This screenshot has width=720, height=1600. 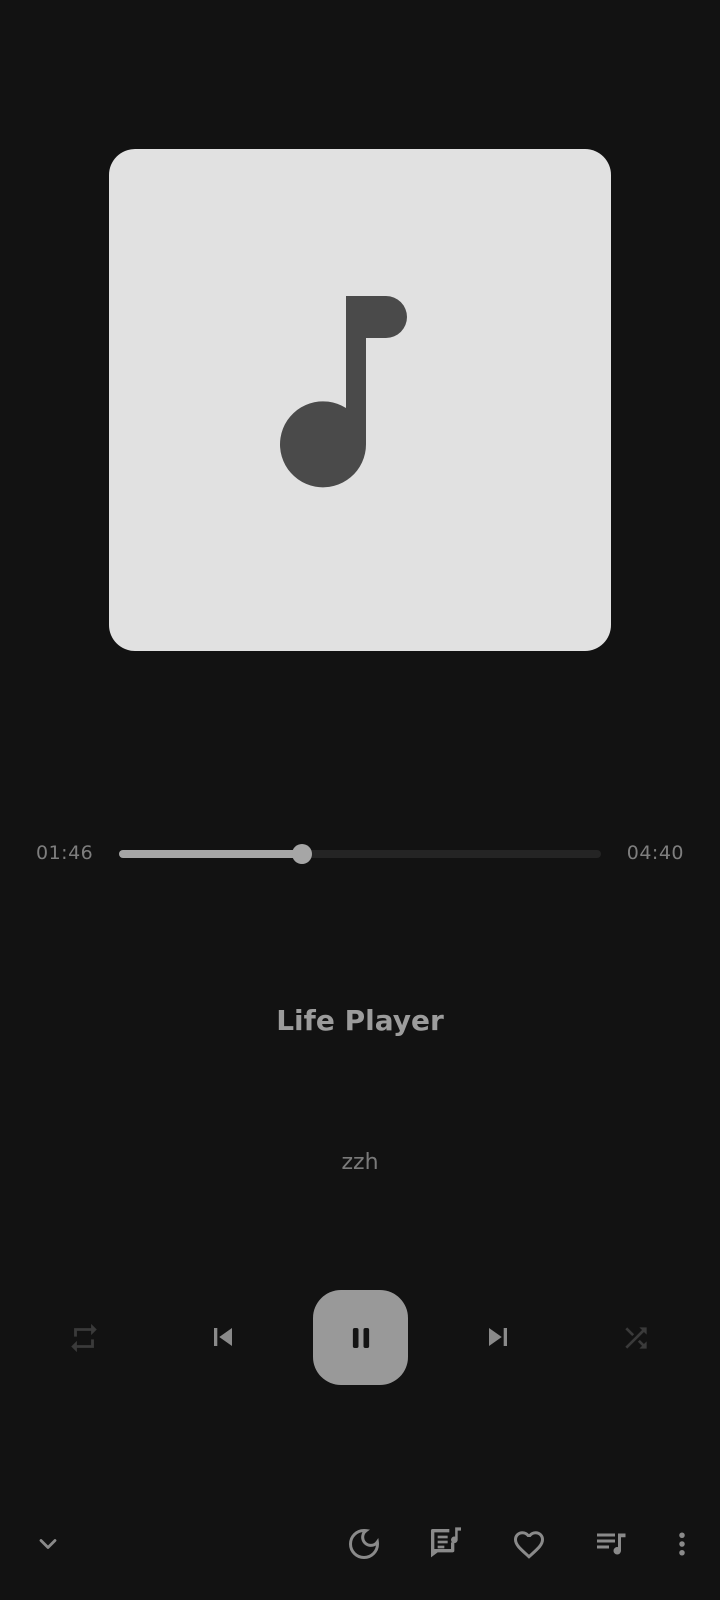 I want to click on sleep-timer-button, so click(x=364, y=1544).